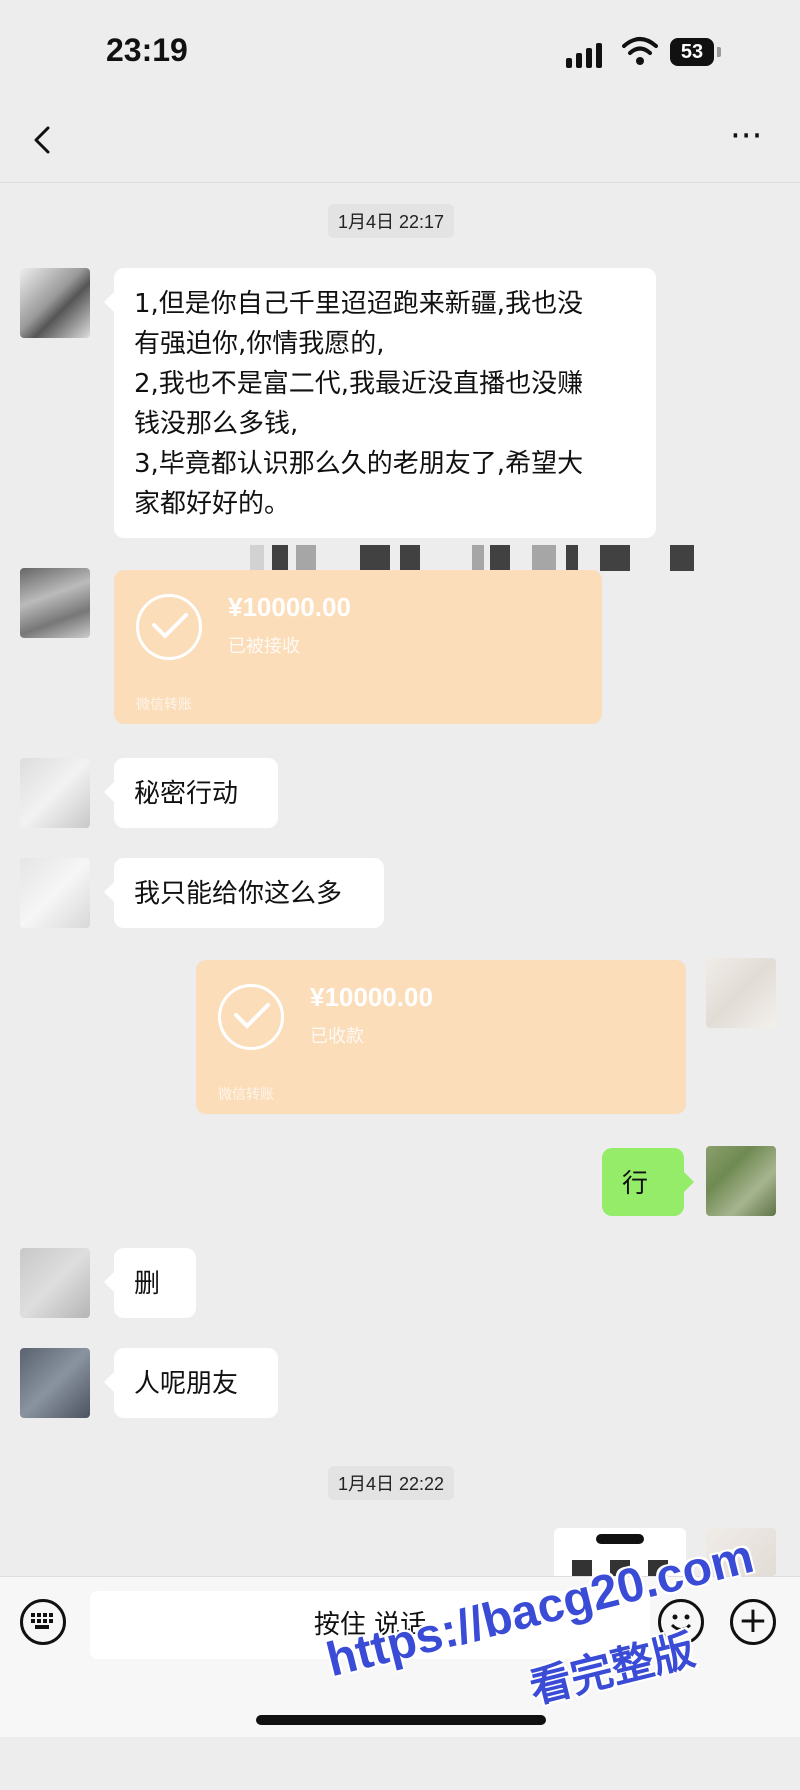 The image size is (800, 1790). I want to click on message-line: 家都好好的。, so click(212, 504).